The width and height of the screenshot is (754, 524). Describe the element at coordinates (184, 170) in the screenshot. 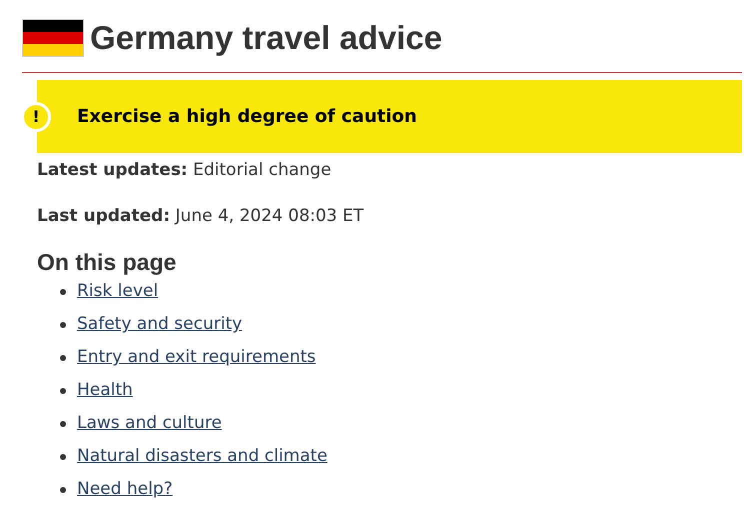

I see `update-line: Latest updates: Editorial change` at that location.